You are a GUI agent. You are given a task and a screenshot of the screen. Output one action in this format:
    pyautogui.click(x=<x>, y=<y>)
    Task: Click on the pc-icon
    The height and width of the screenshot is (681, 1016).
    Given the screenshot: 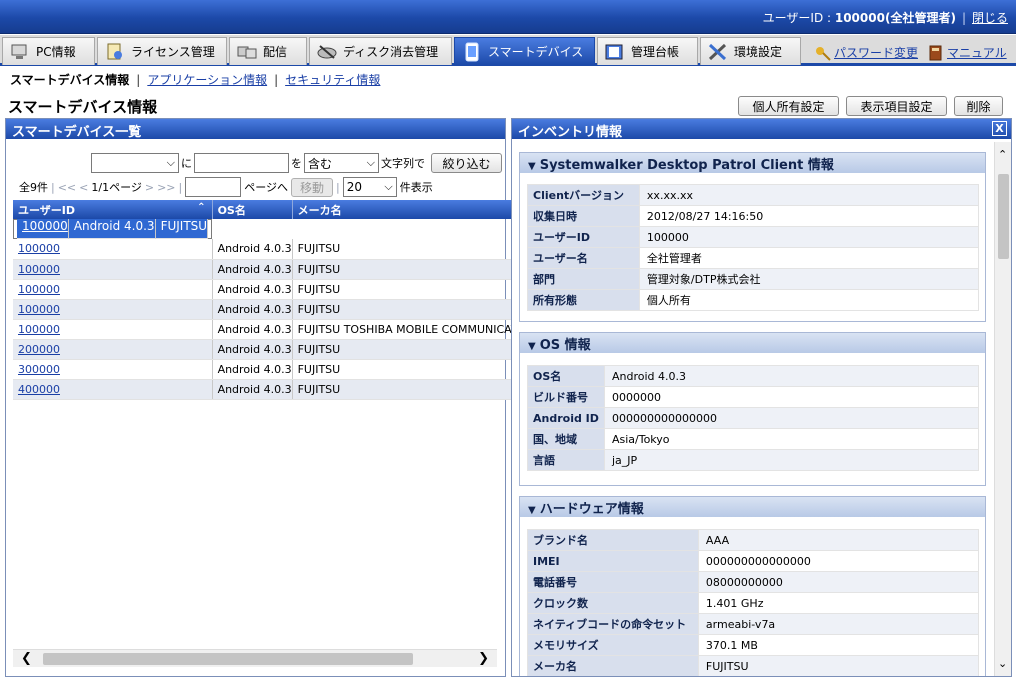 What is the action you would take?
    pyautogui.click(x=20, y=52)
    